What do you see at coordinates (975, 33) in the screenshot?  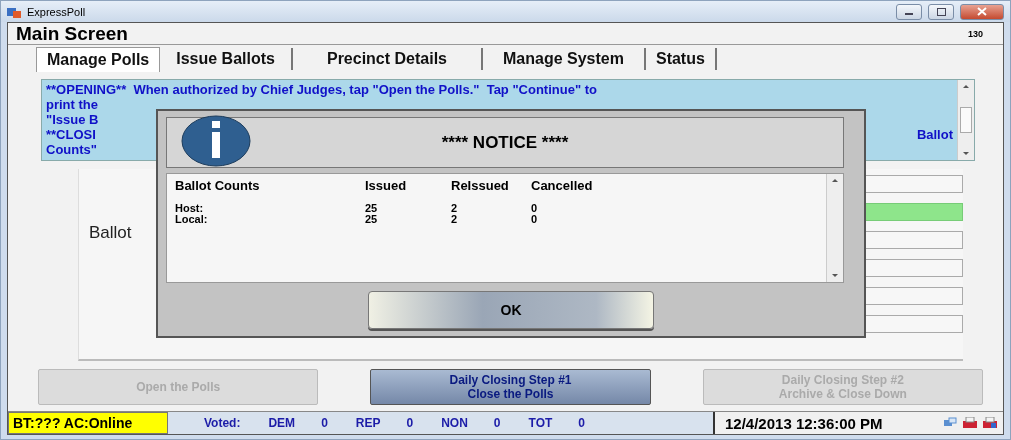 I see `screen-number: 130` at bounding box center [975, 33].